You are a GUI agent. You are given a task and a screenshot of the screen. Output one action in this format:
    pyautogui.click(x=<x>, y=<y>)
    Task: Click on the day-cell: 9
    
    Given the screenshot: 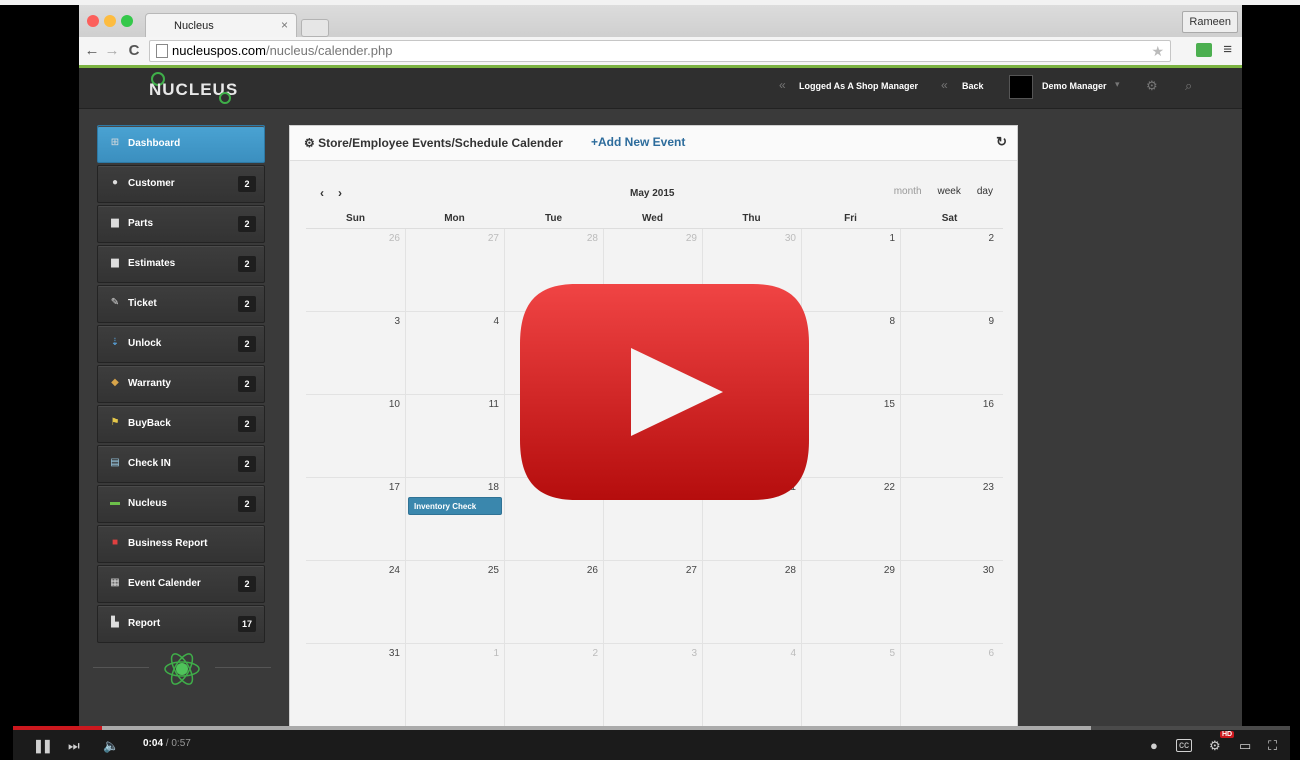 What is the action you would take?
    pyautogui.click(x=949, y=353)
    